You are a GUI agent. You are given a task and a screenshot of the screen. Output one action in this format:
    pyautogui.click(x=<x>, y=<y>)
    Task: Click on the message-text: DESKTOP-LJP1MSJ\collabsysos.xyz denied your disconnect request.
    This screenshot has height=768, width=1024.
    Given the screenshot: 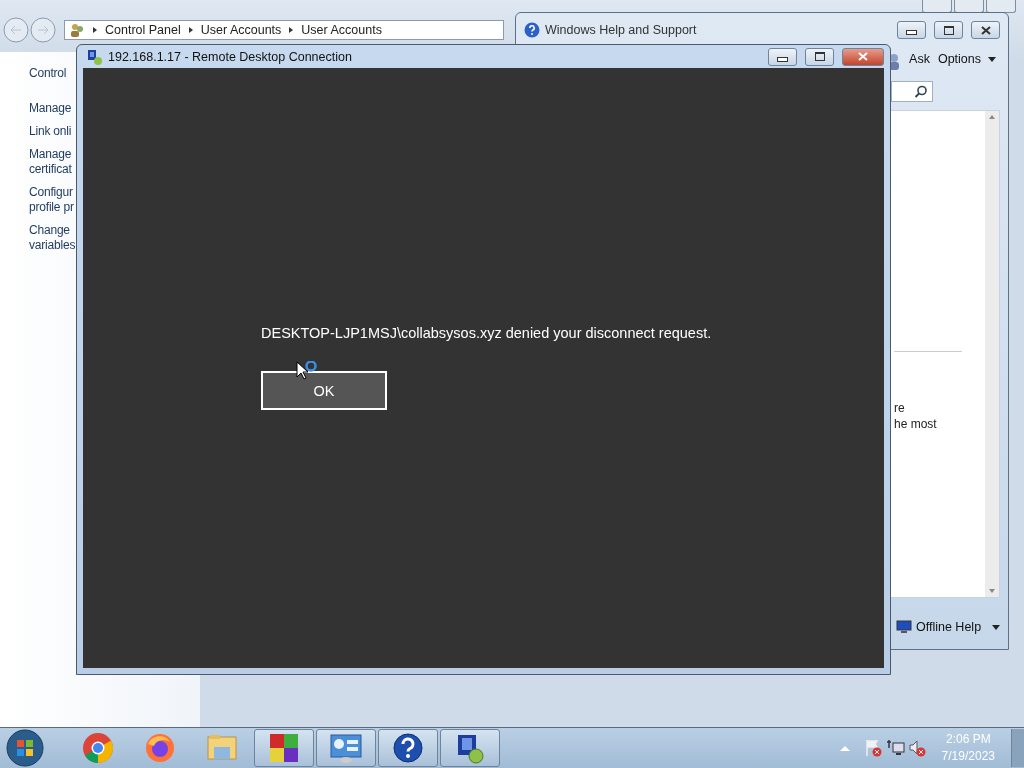 What is the action you would take?
    pyautogui.click(x=487, y=333)
    